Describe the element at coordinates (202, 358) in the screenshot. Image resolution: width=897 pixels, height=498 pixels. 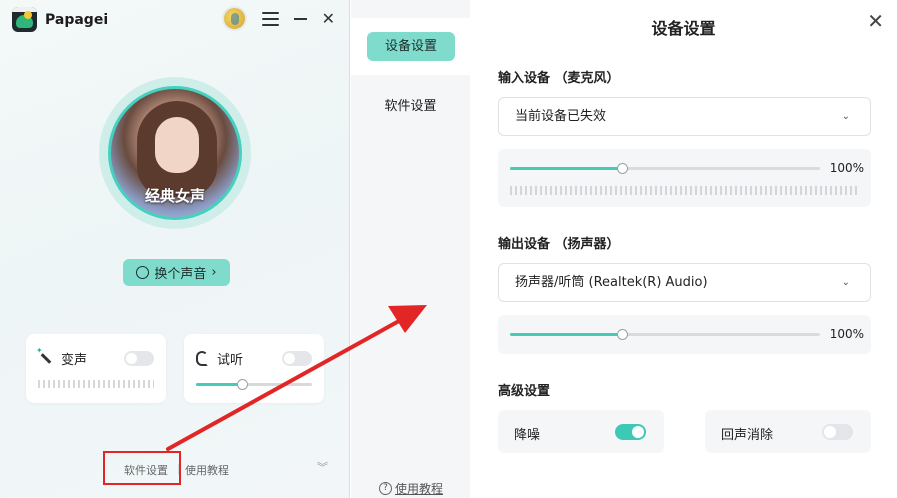
I see `ear-icon` at that location.